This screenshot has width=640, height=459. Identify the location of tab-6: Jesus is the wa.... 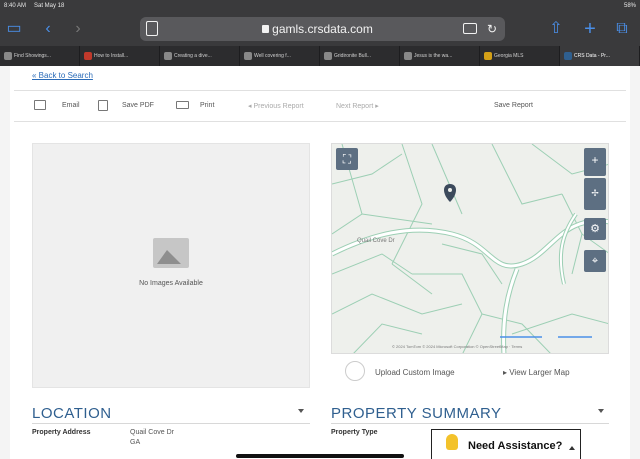
(440, 56).